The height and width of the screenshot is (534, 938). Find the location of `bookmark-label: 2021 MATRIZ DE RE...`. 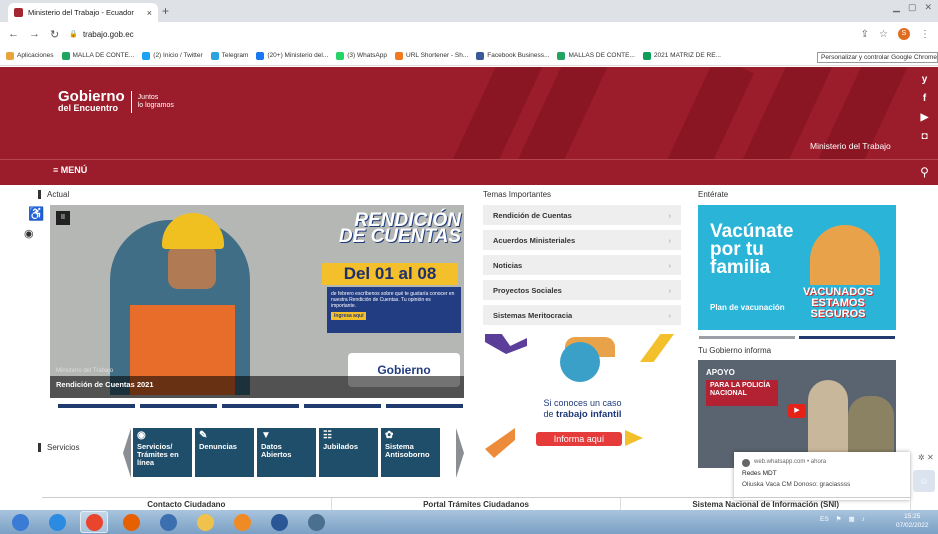

bookmark-label: 2021 MATRIZ DE RE... is located at coordinates (687, 55).